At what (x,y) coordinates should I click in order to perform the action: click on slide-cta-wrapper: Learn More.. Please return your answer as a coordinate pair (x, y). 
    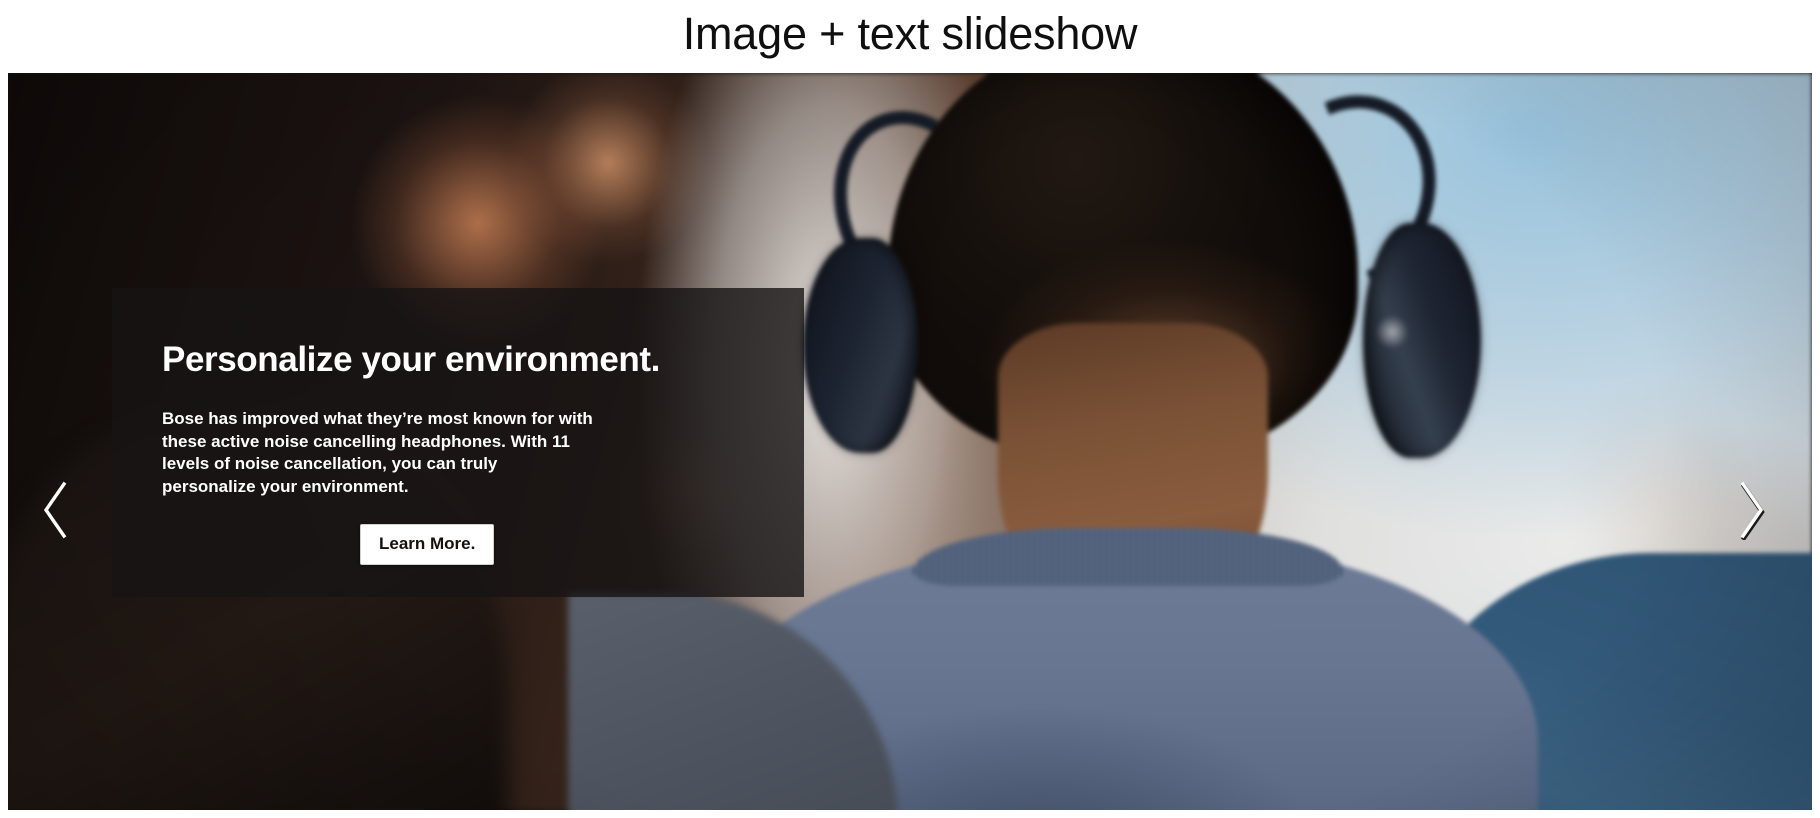
    Looking at the image, I should click on (459, 544).